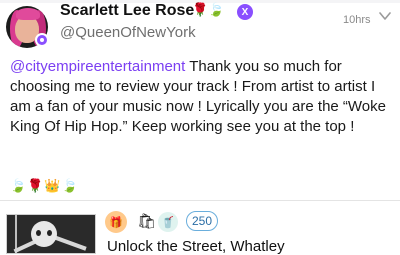 This screenshot has height=255, width=400. I want to click on author-handle: @QueenOfNewYork, so click(128, 32).